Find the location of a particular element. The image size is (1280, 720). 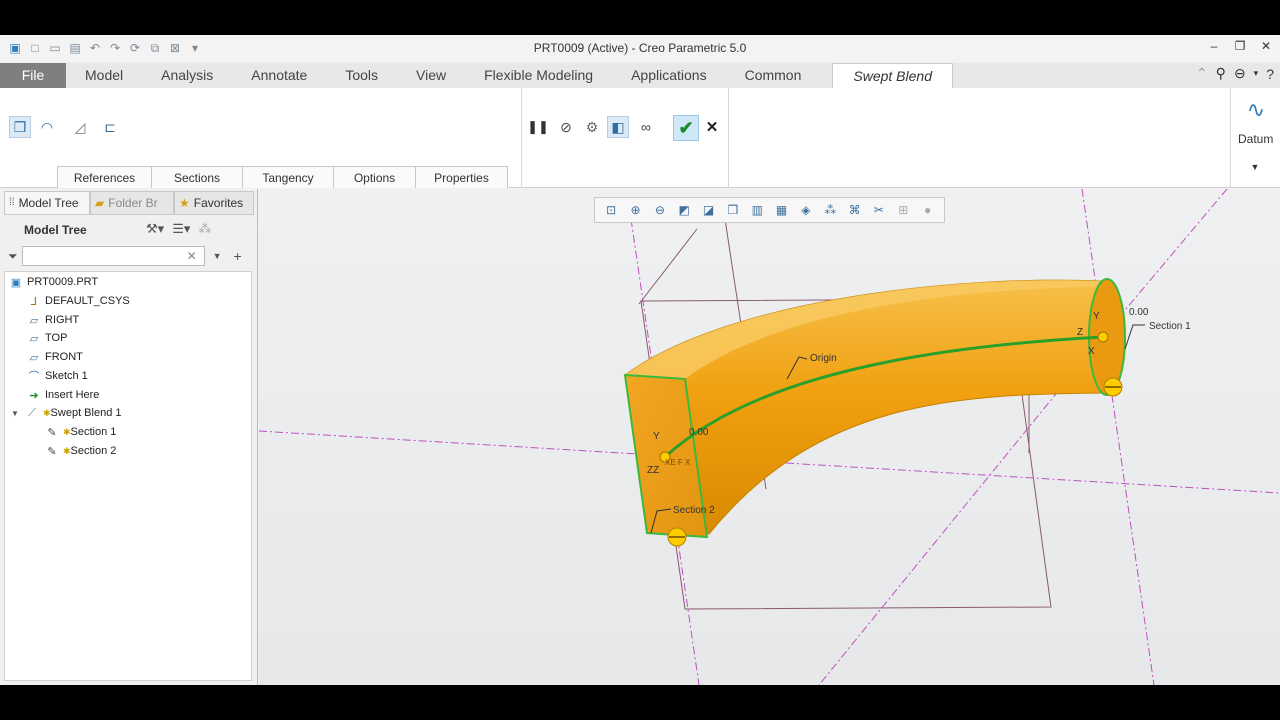

section-2-label: Section 2 is located at coordinates (694, 510).